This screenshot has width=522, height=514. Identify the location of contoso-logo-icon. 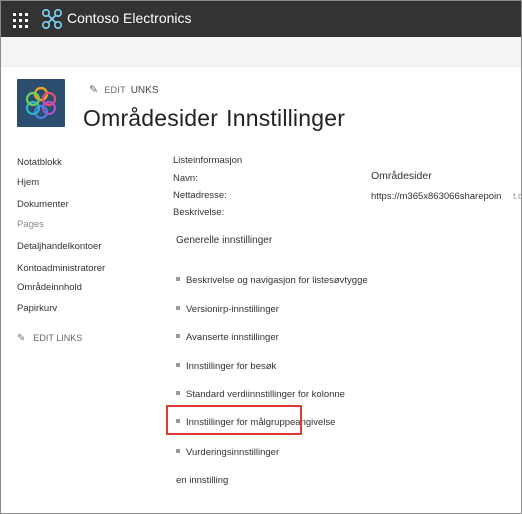
(52, 19).